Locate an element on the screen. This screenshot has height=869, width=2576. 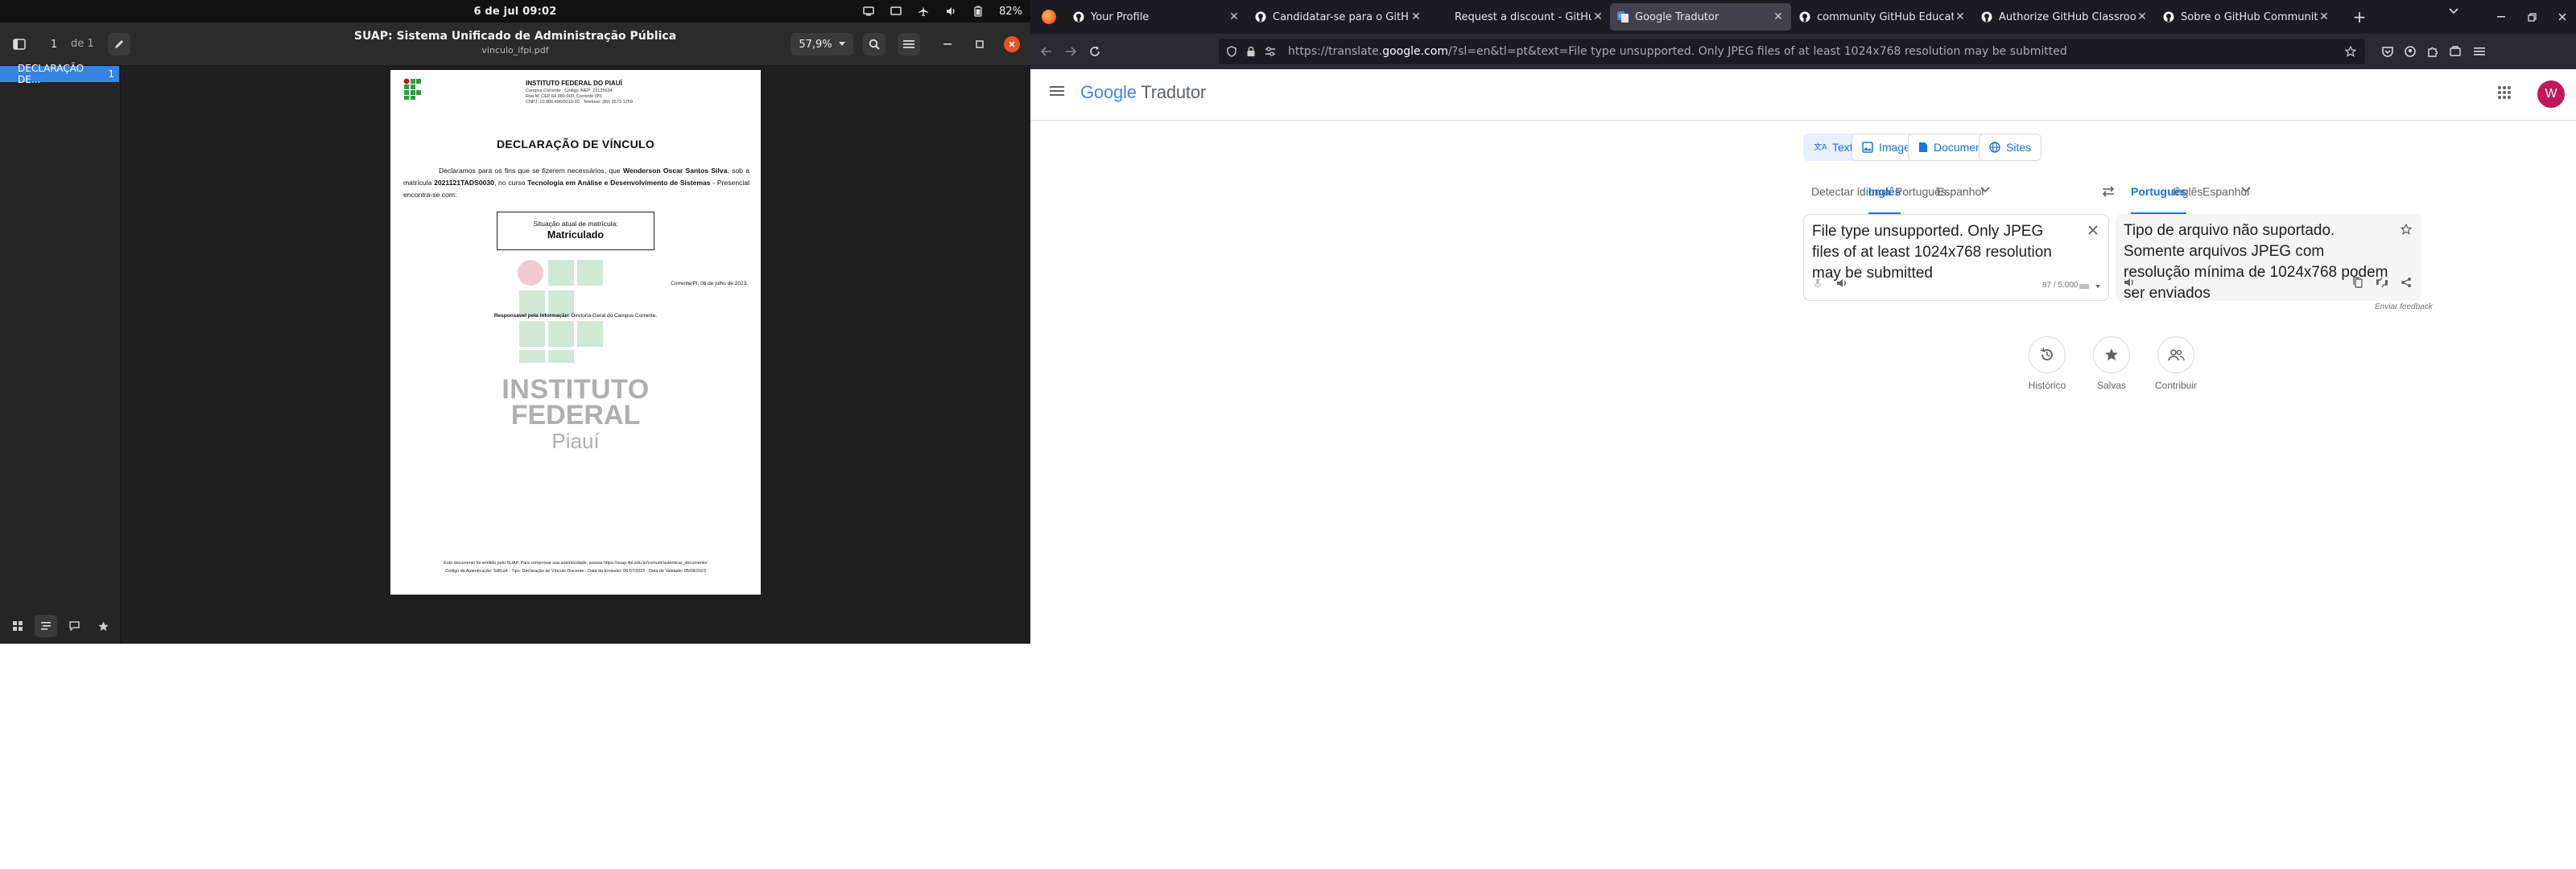
outline-button is located at coordinates (46, 626).